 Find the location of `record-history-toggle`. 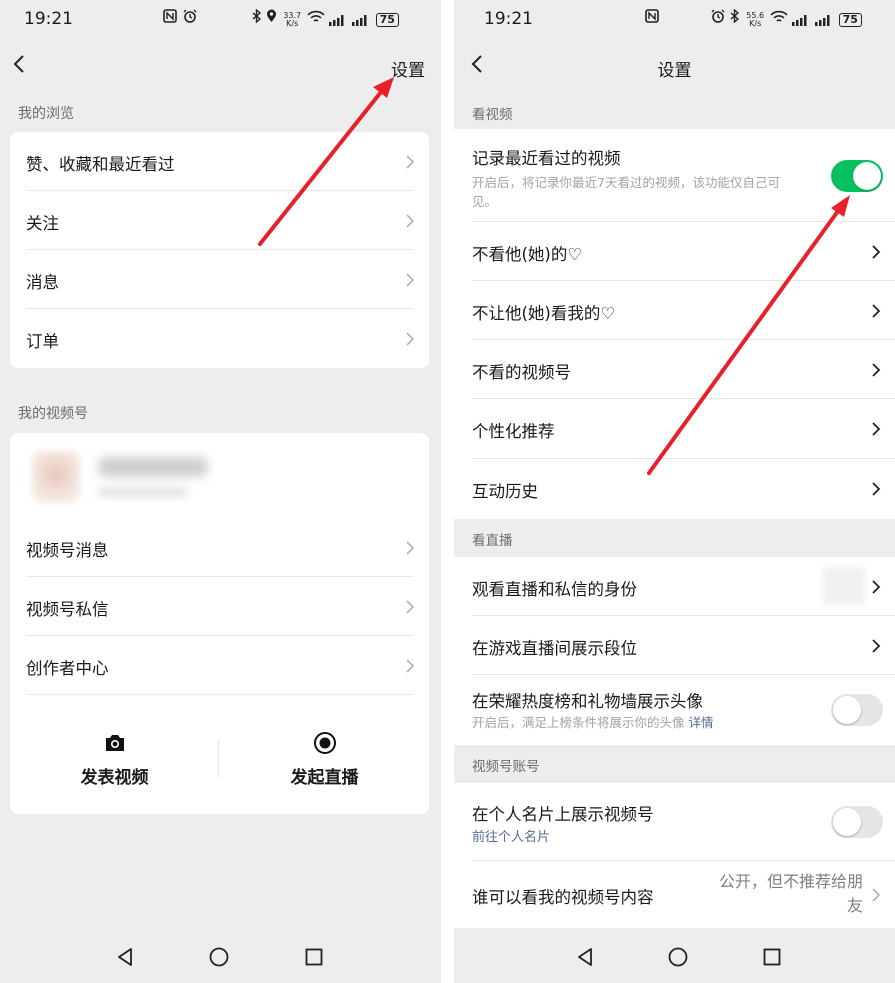

record-history-toggle is located at coordinates (857, 176).